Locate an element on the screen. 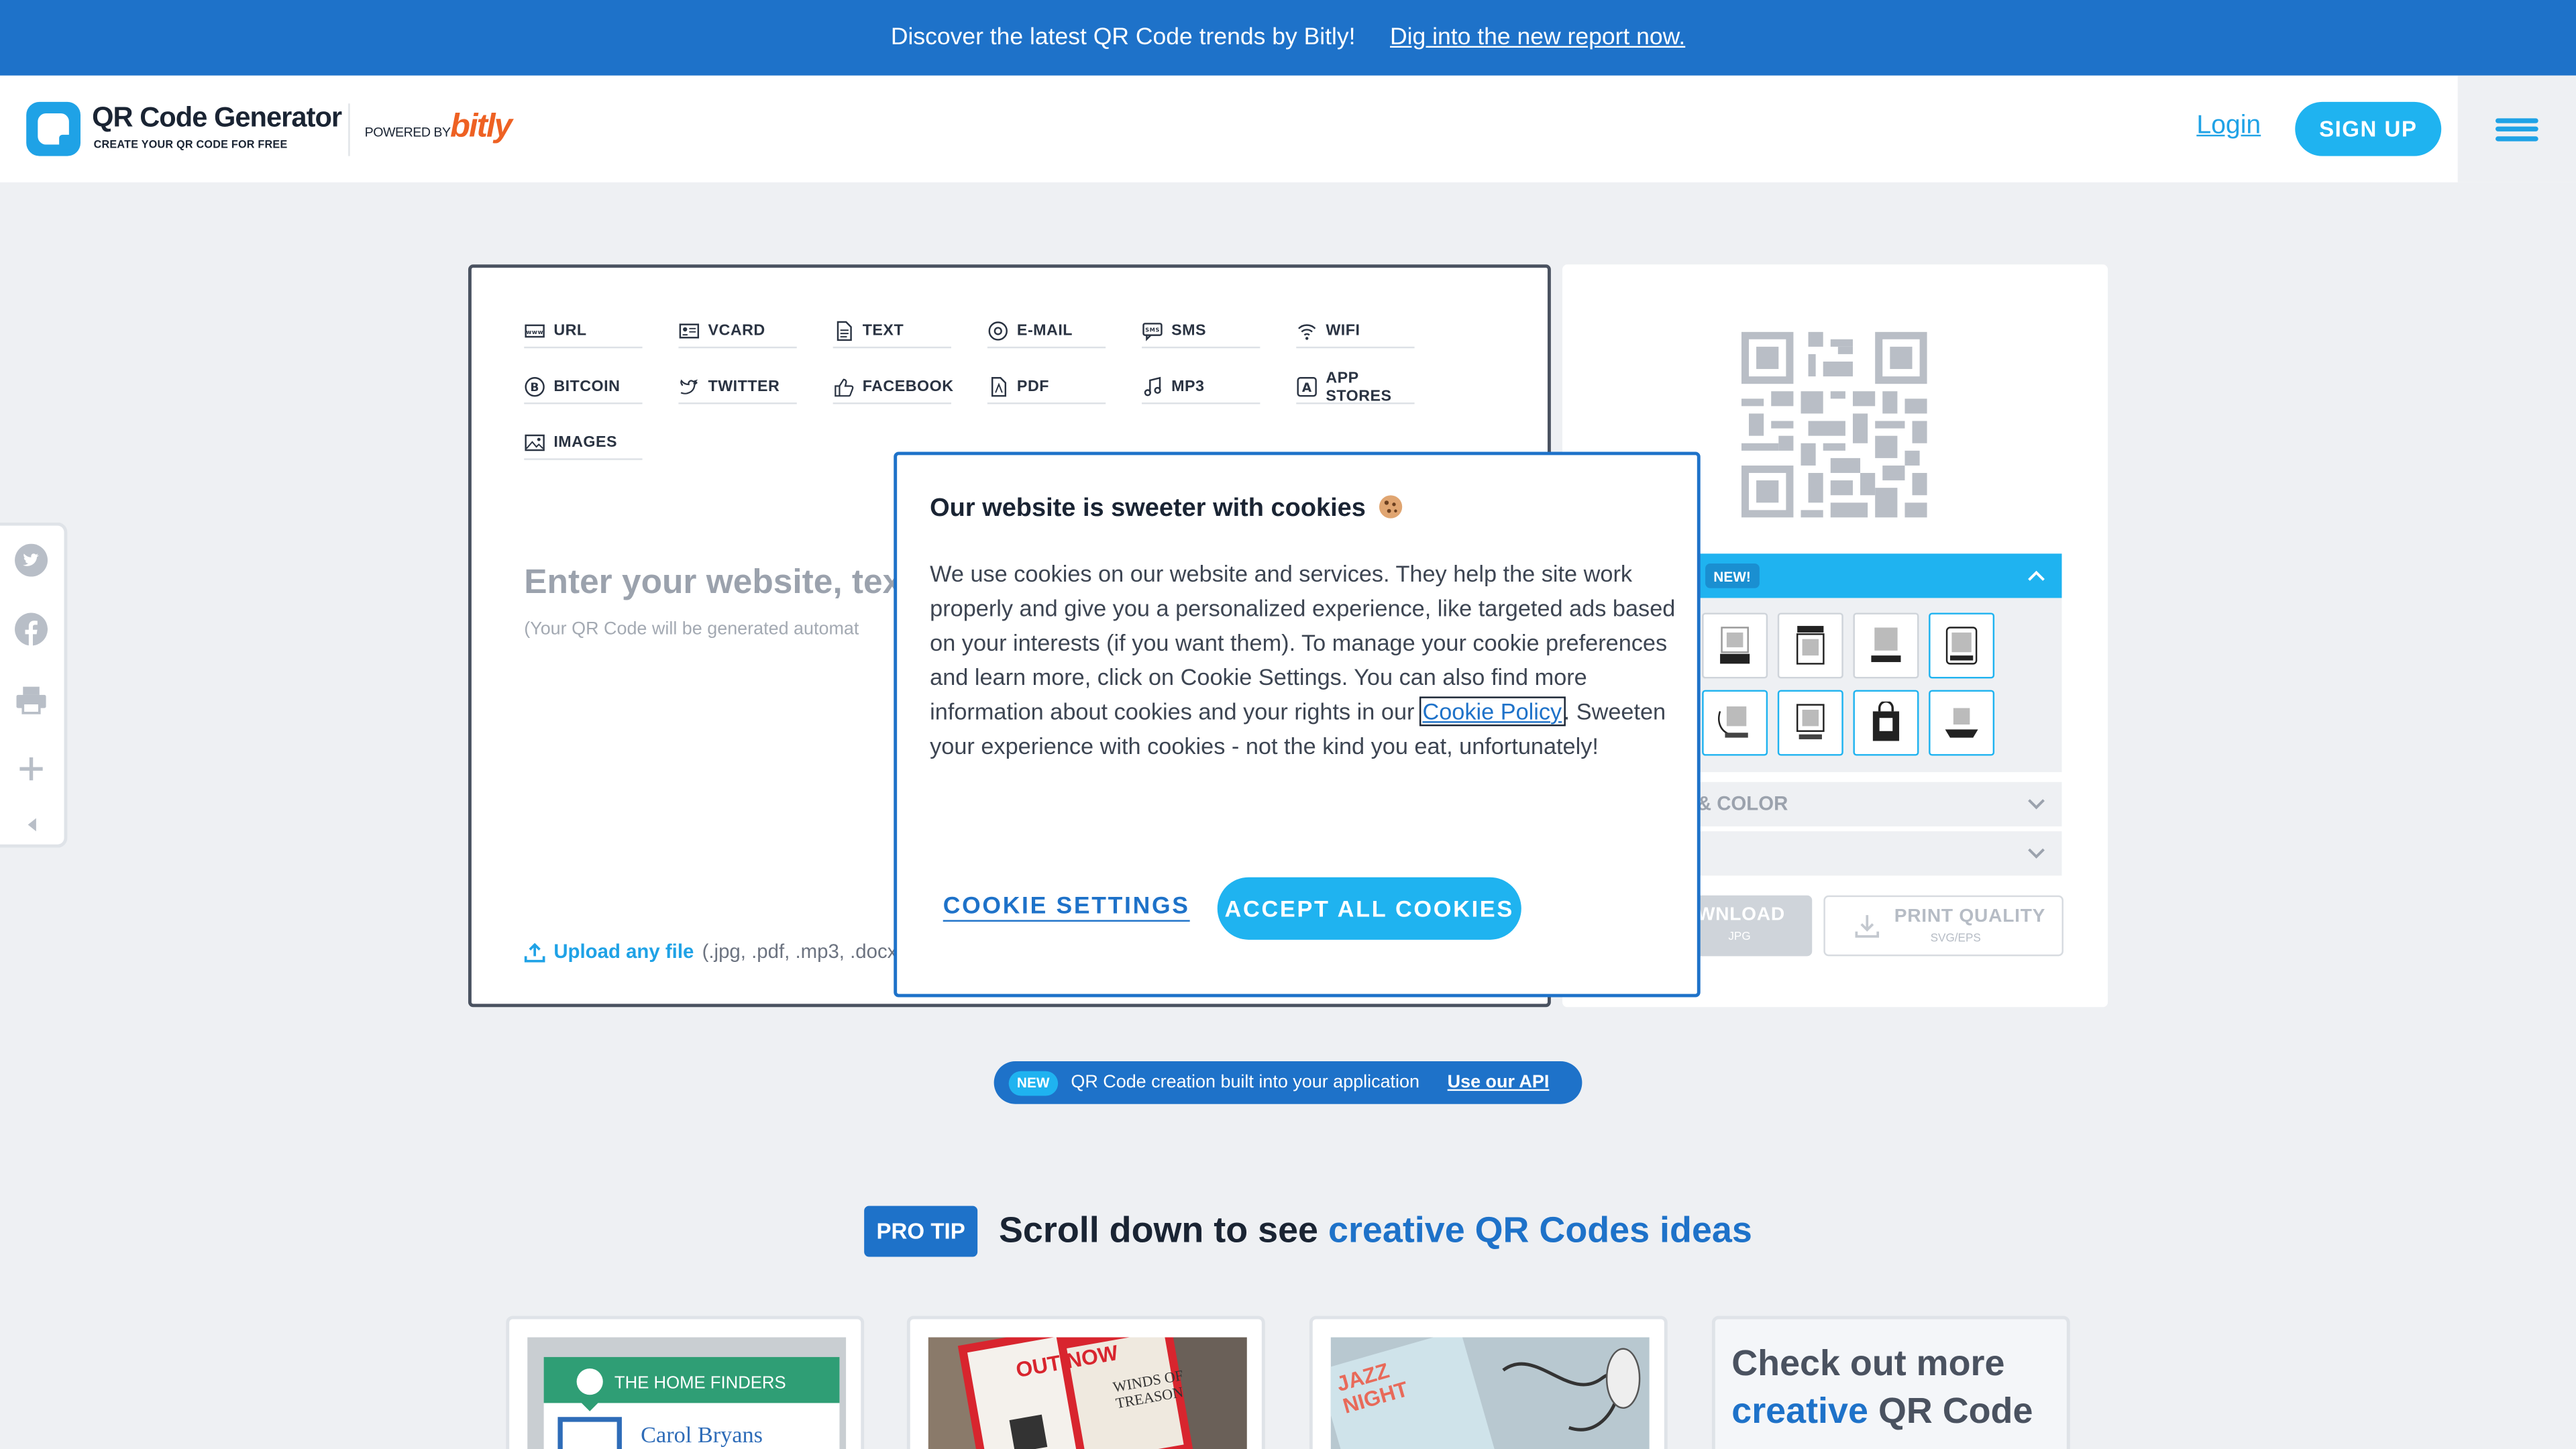 The height and width of the screenshot is (1449, 2576). images-icon is located at coordinates (535, 442).